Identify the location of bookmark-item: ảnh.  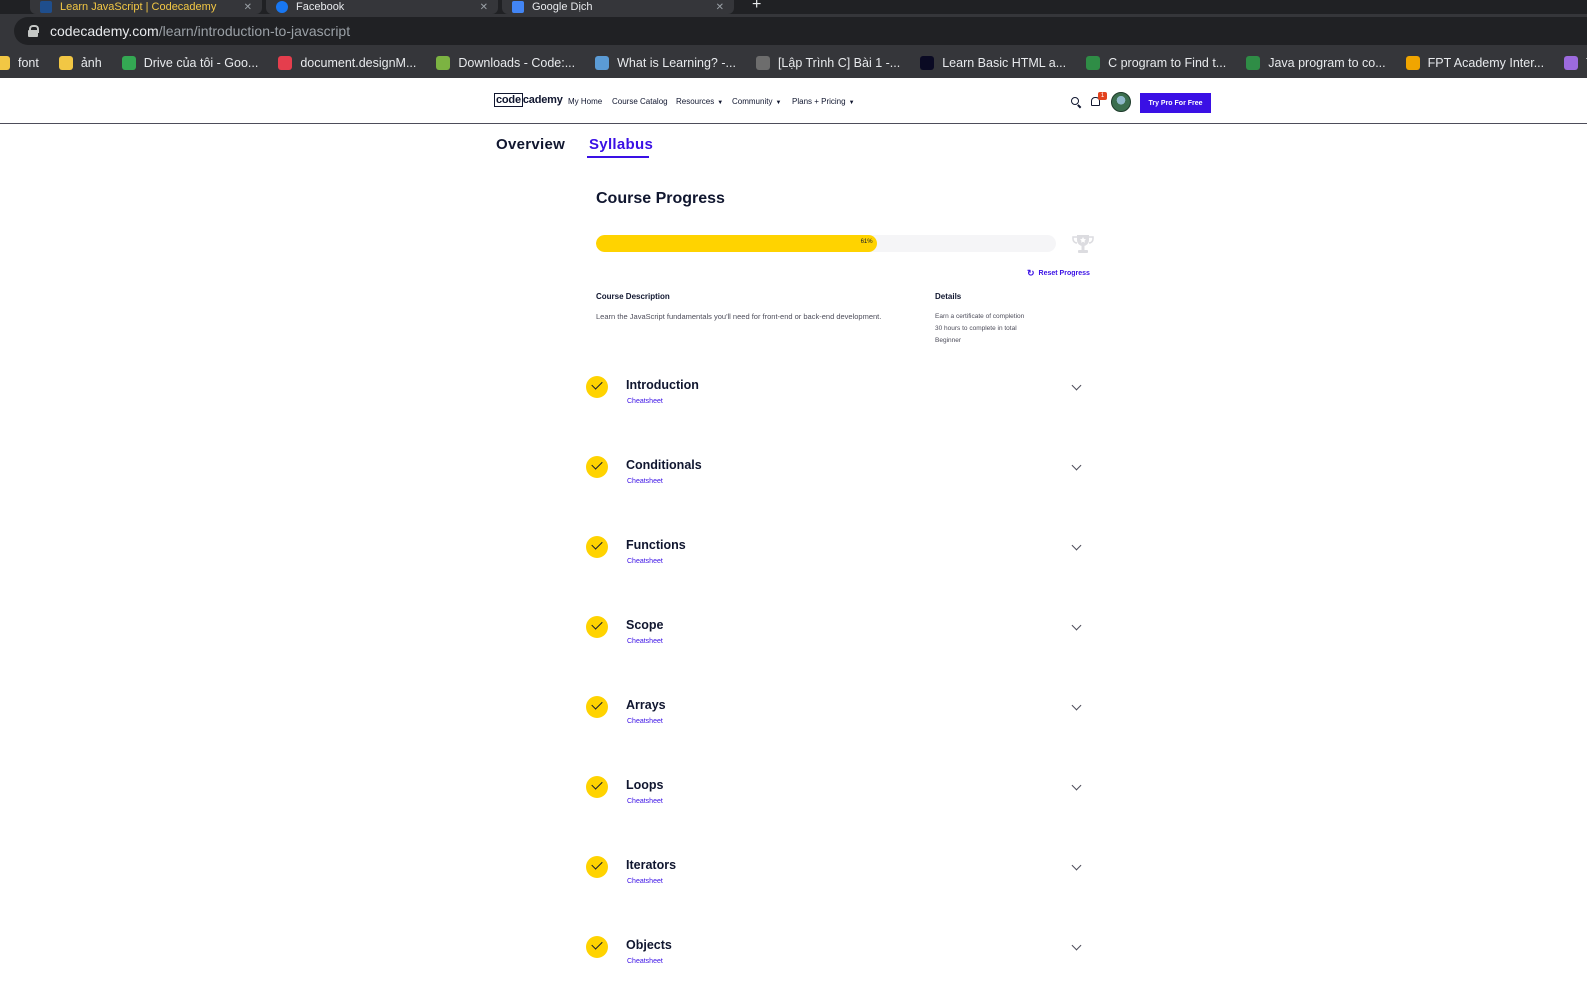
(80, 63).